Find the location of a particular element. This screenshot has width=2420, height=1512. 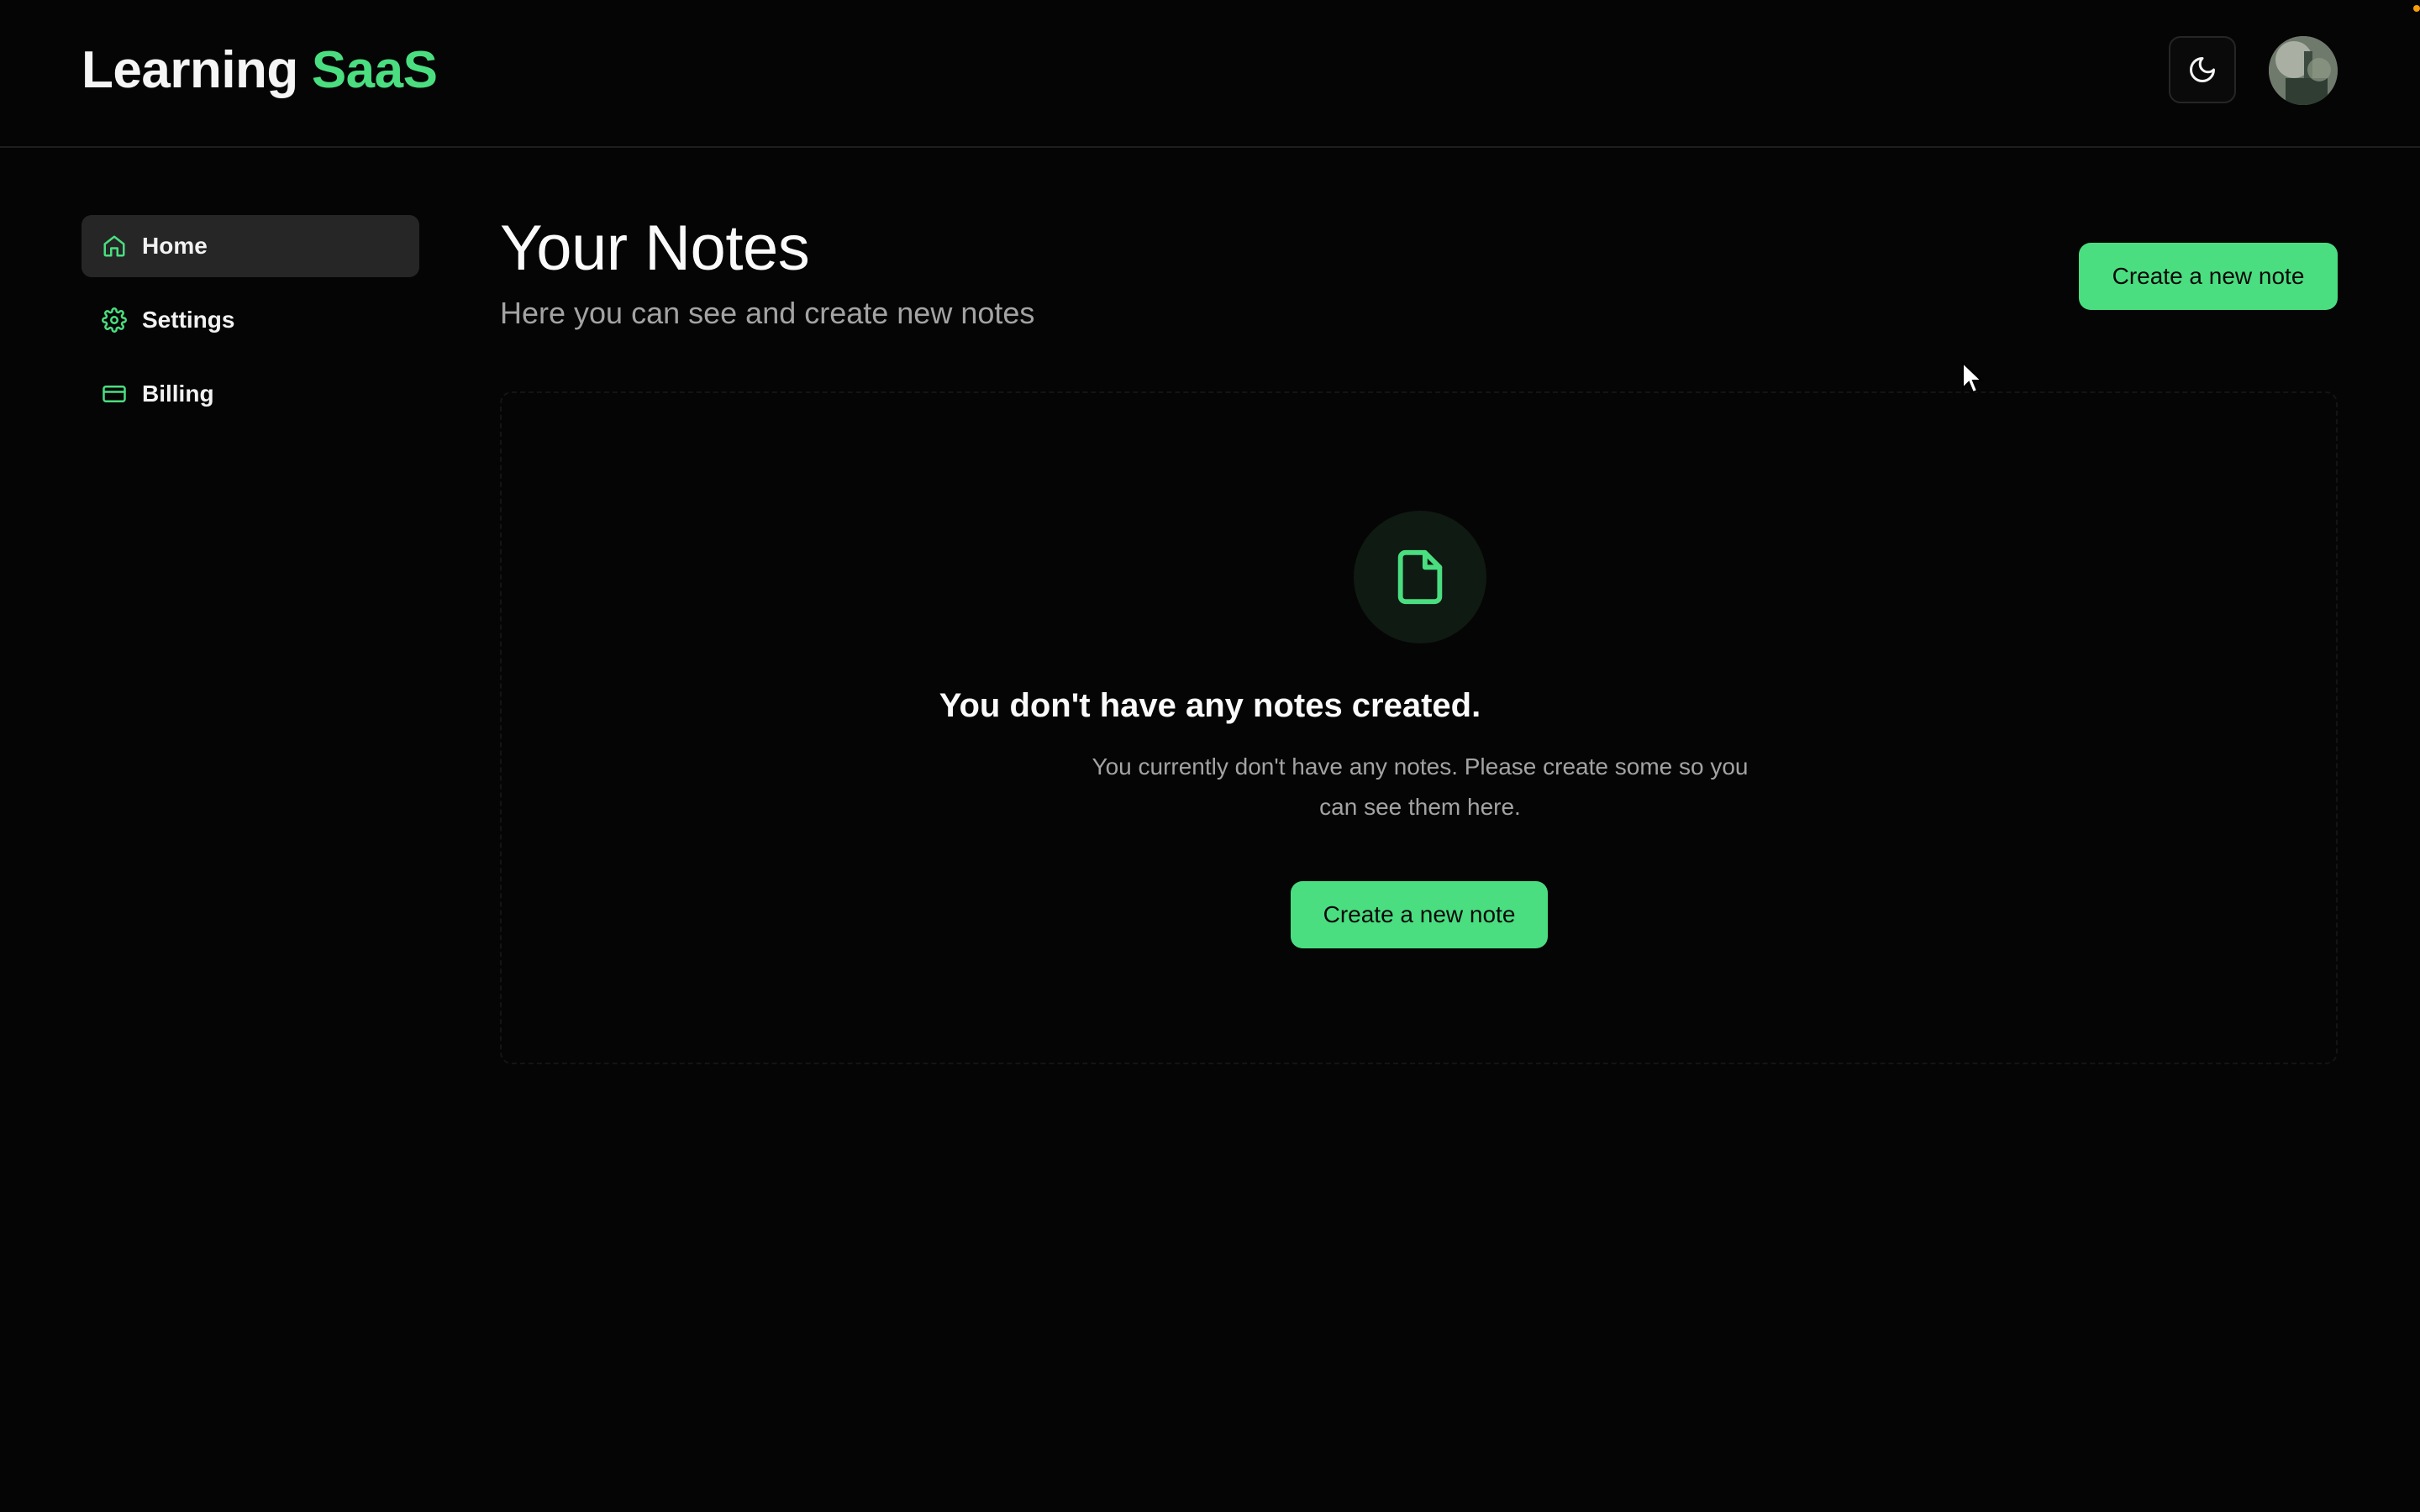

file-icon is located at coordinates (1420, 577).